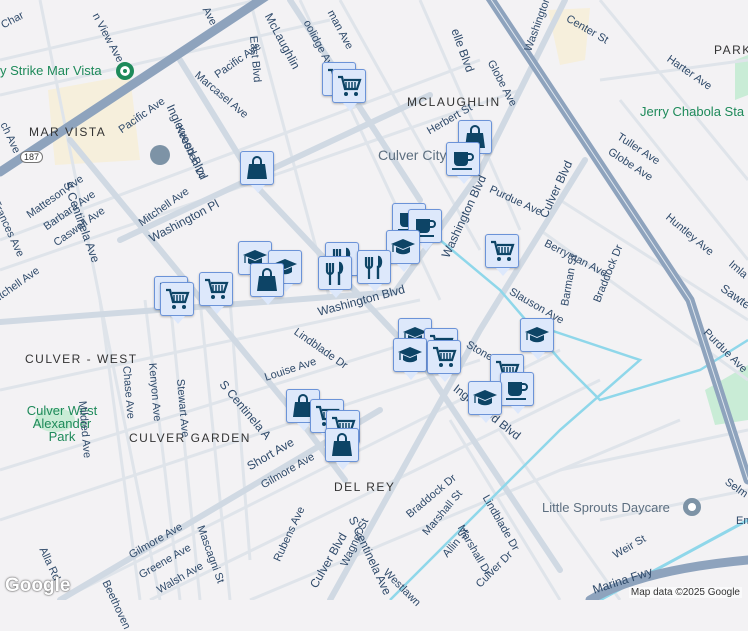 The image size is (748, 631). Describe the element at coordinates (68, 132) in the screenshot. I see `neighborhood-mar-vista: MAR VISTA` at that location.